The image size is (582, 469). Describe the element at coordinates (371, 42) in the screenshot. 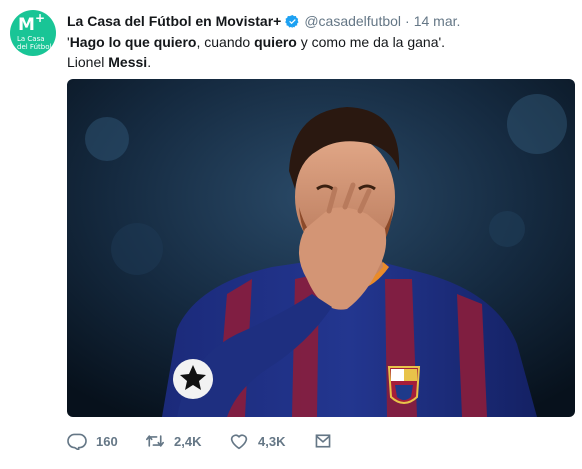

I see `tweet-plain-2: y como me da la gana'.` at that location.